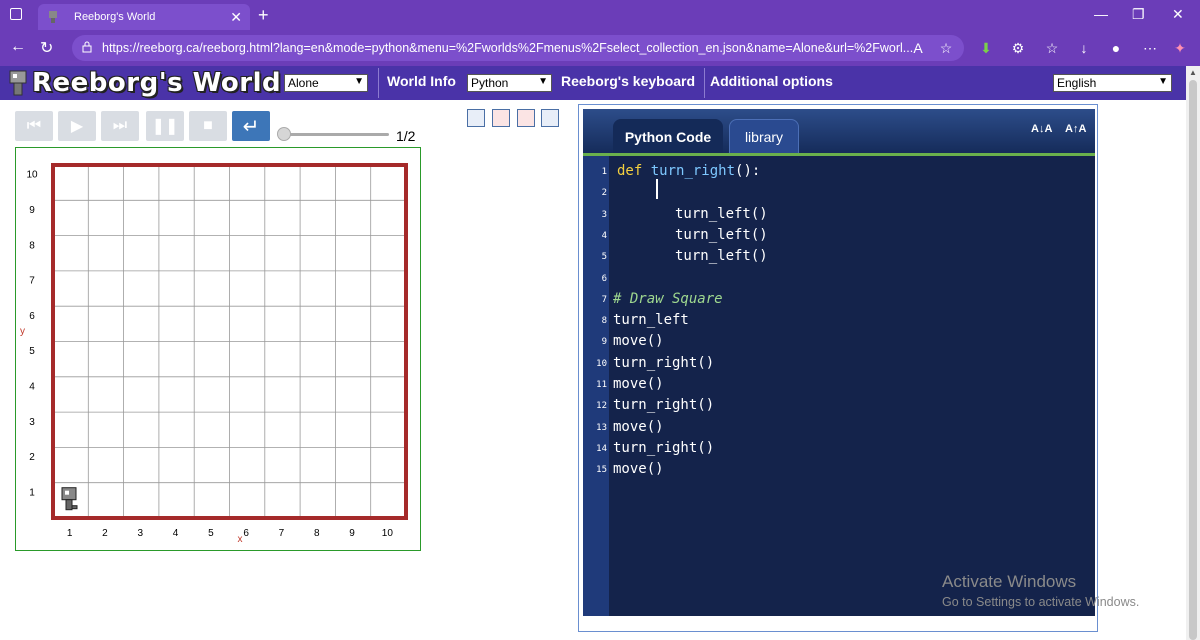 This screenshot has width=1200, height=640. Describe the element at coordinates (1163, 81) in the screenshot. I see `chevron-down-icon: ▼` at that location.